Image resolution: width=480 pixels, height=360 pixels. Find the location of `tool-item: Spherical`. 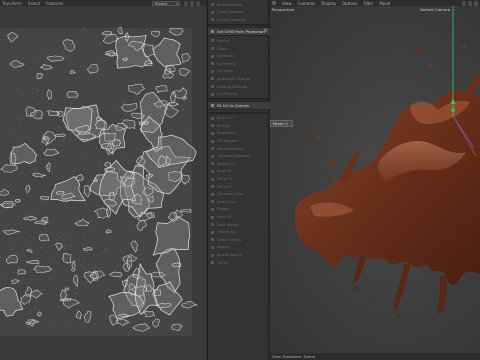

tool-item: Spherical is located at coordinates (239, 56).